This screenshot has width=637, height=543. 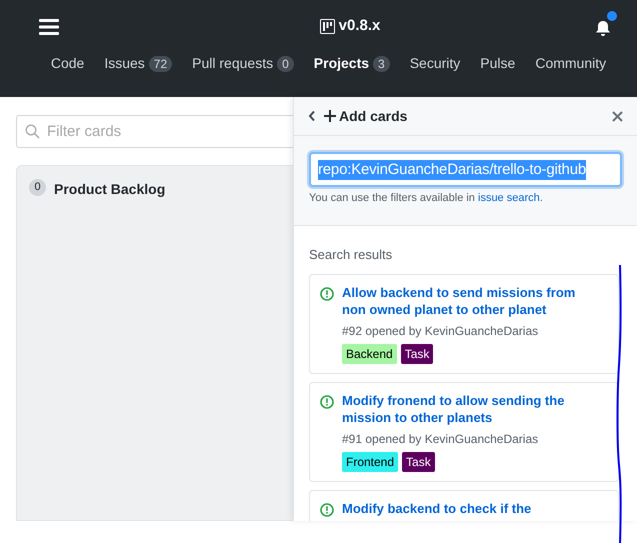 I want to click on issue-title: Allow backend to send missions from non owned planet to other planet, so click(x=464, y=301).